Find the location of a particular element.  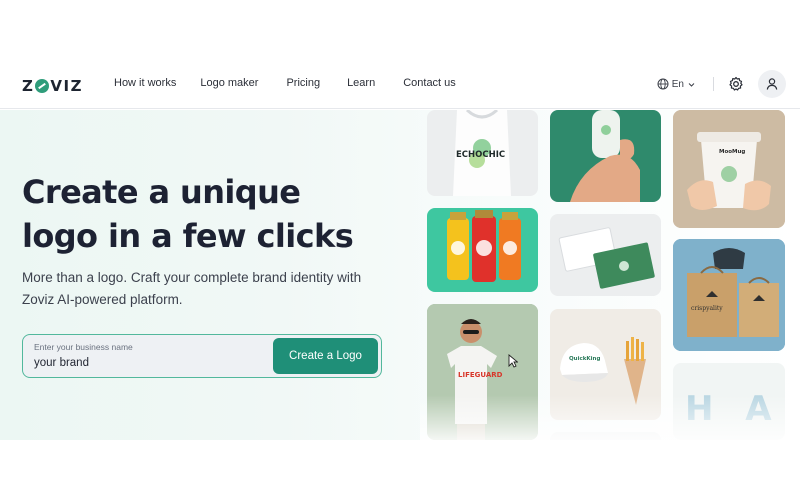

tote-bag-brand: ECHOCHIC is located at coordinates (481, 155).